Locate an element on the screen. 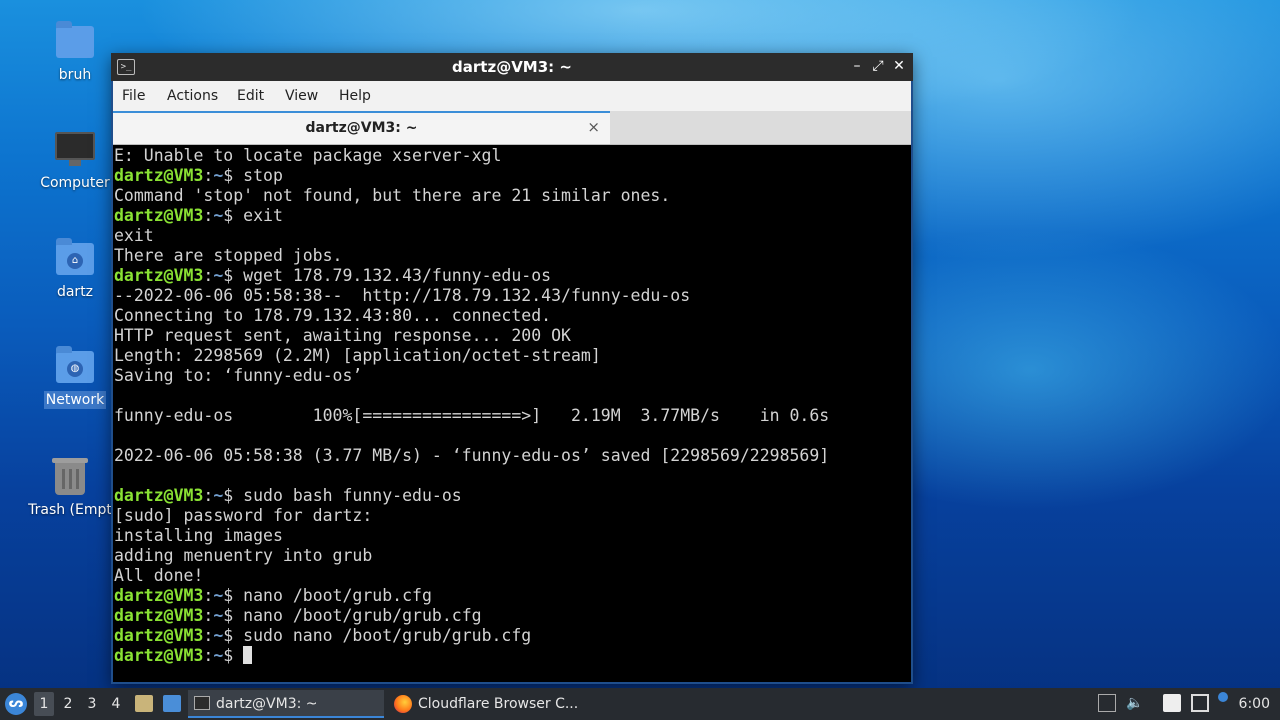 This screenshot has width=1280, height=720. network-status-icon is located at coordinates (1200, 703).